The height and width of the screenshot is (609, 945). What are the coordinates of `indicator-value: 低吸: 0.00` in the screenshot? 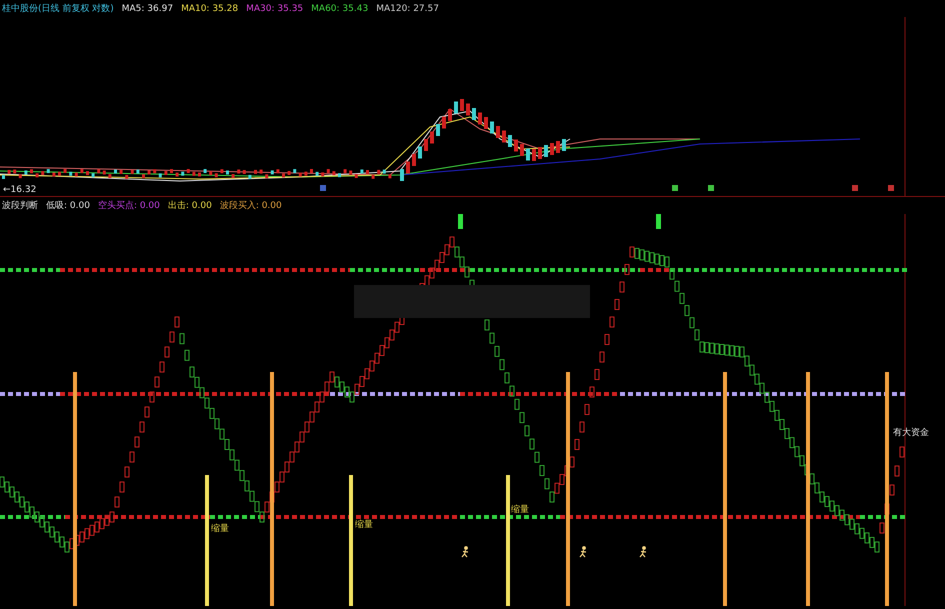 It's located at (68, 206).